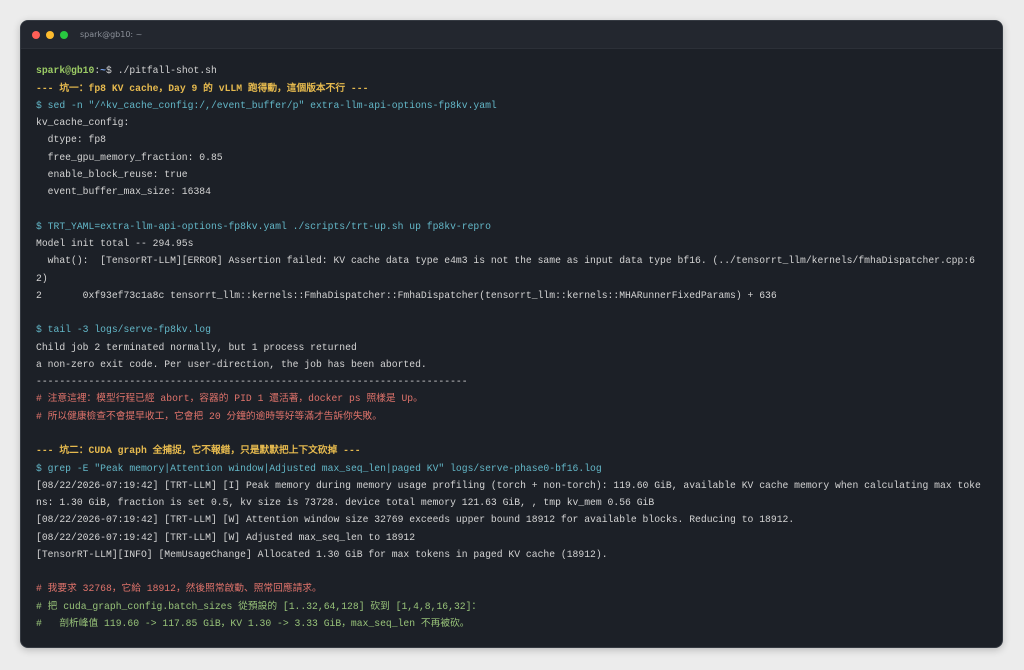  Describe the element at coordinates (123, 192) in the screenshot. I see `terminal-line: event_buffer_max_size: 16384` at that location.